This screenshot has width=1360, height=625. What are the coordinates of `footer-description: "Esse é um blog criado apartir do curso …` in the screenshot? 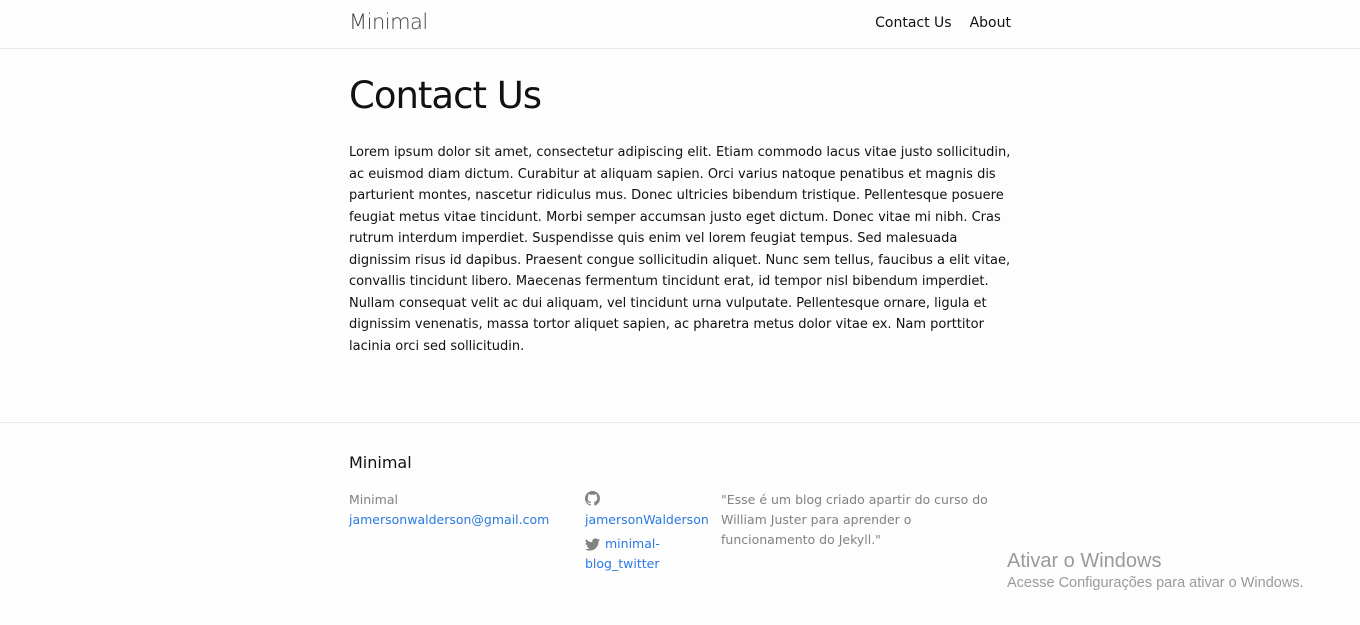 It's located at (854, 519).